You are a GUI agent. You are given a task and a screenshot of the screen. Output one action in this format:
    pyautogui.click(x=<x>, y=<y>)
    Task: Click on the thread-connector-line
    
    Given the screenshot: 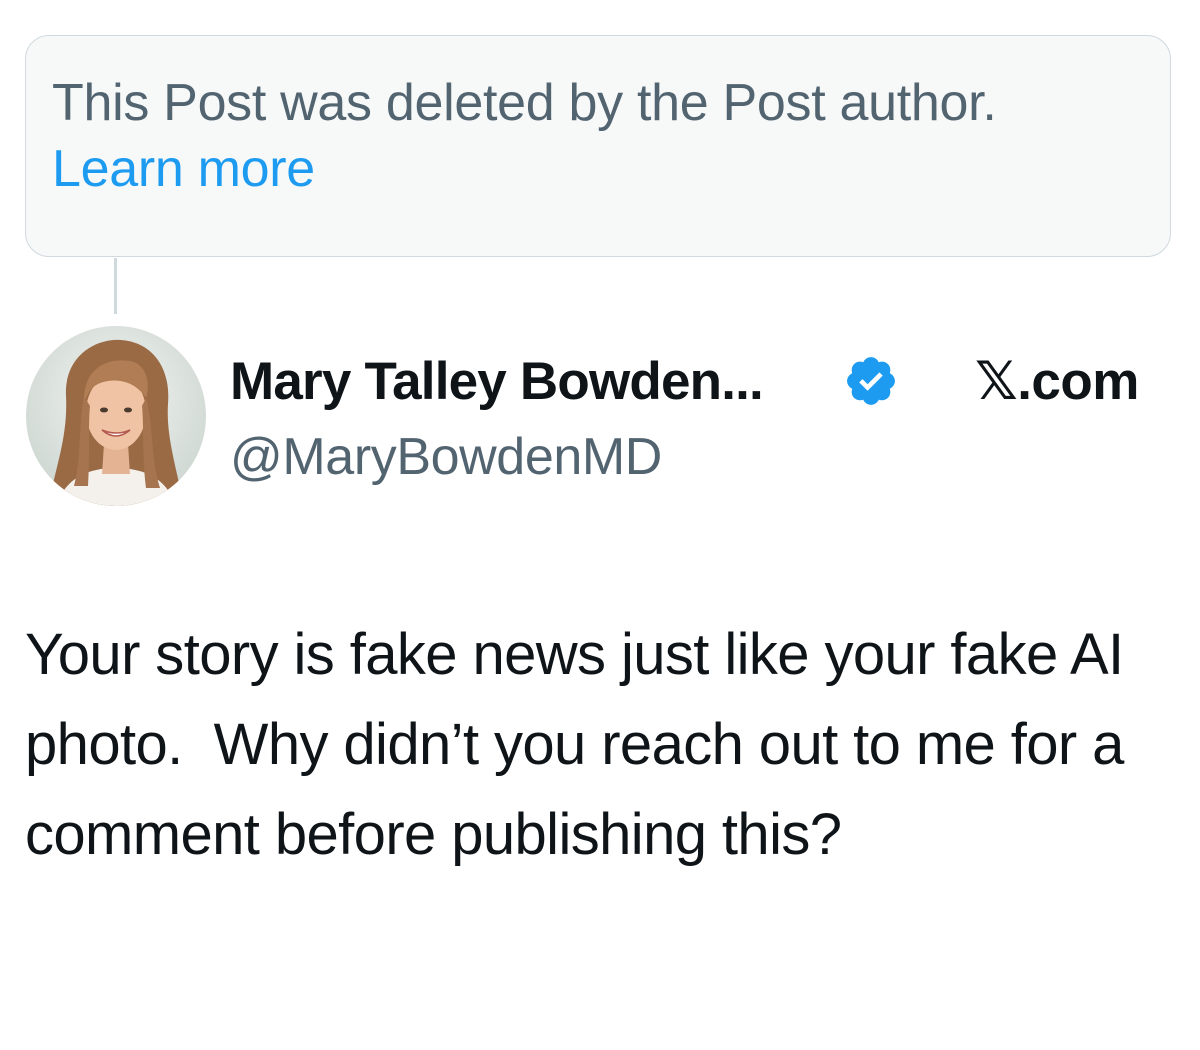 What is the action you would take?
    pyautogui.click(x=115, y=286)
    